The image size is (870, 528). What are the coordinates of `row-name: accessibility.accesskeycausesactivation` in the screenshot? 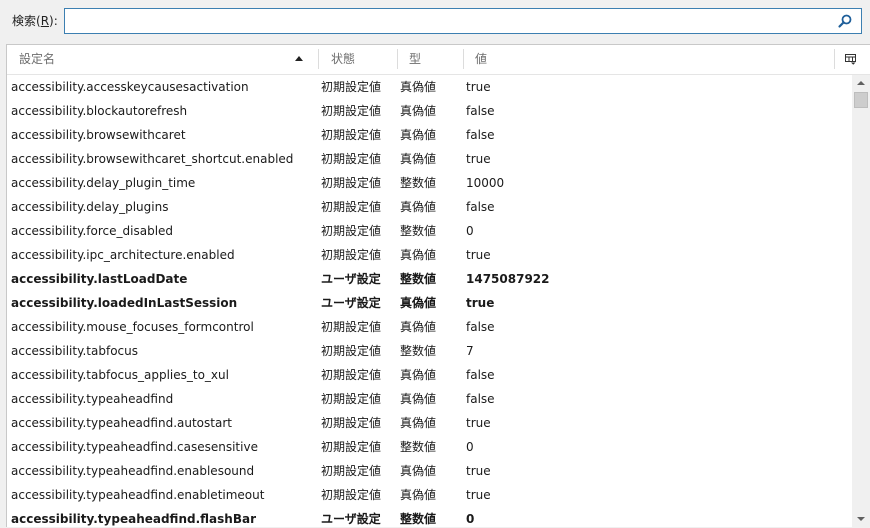 It's located at (130, 87).